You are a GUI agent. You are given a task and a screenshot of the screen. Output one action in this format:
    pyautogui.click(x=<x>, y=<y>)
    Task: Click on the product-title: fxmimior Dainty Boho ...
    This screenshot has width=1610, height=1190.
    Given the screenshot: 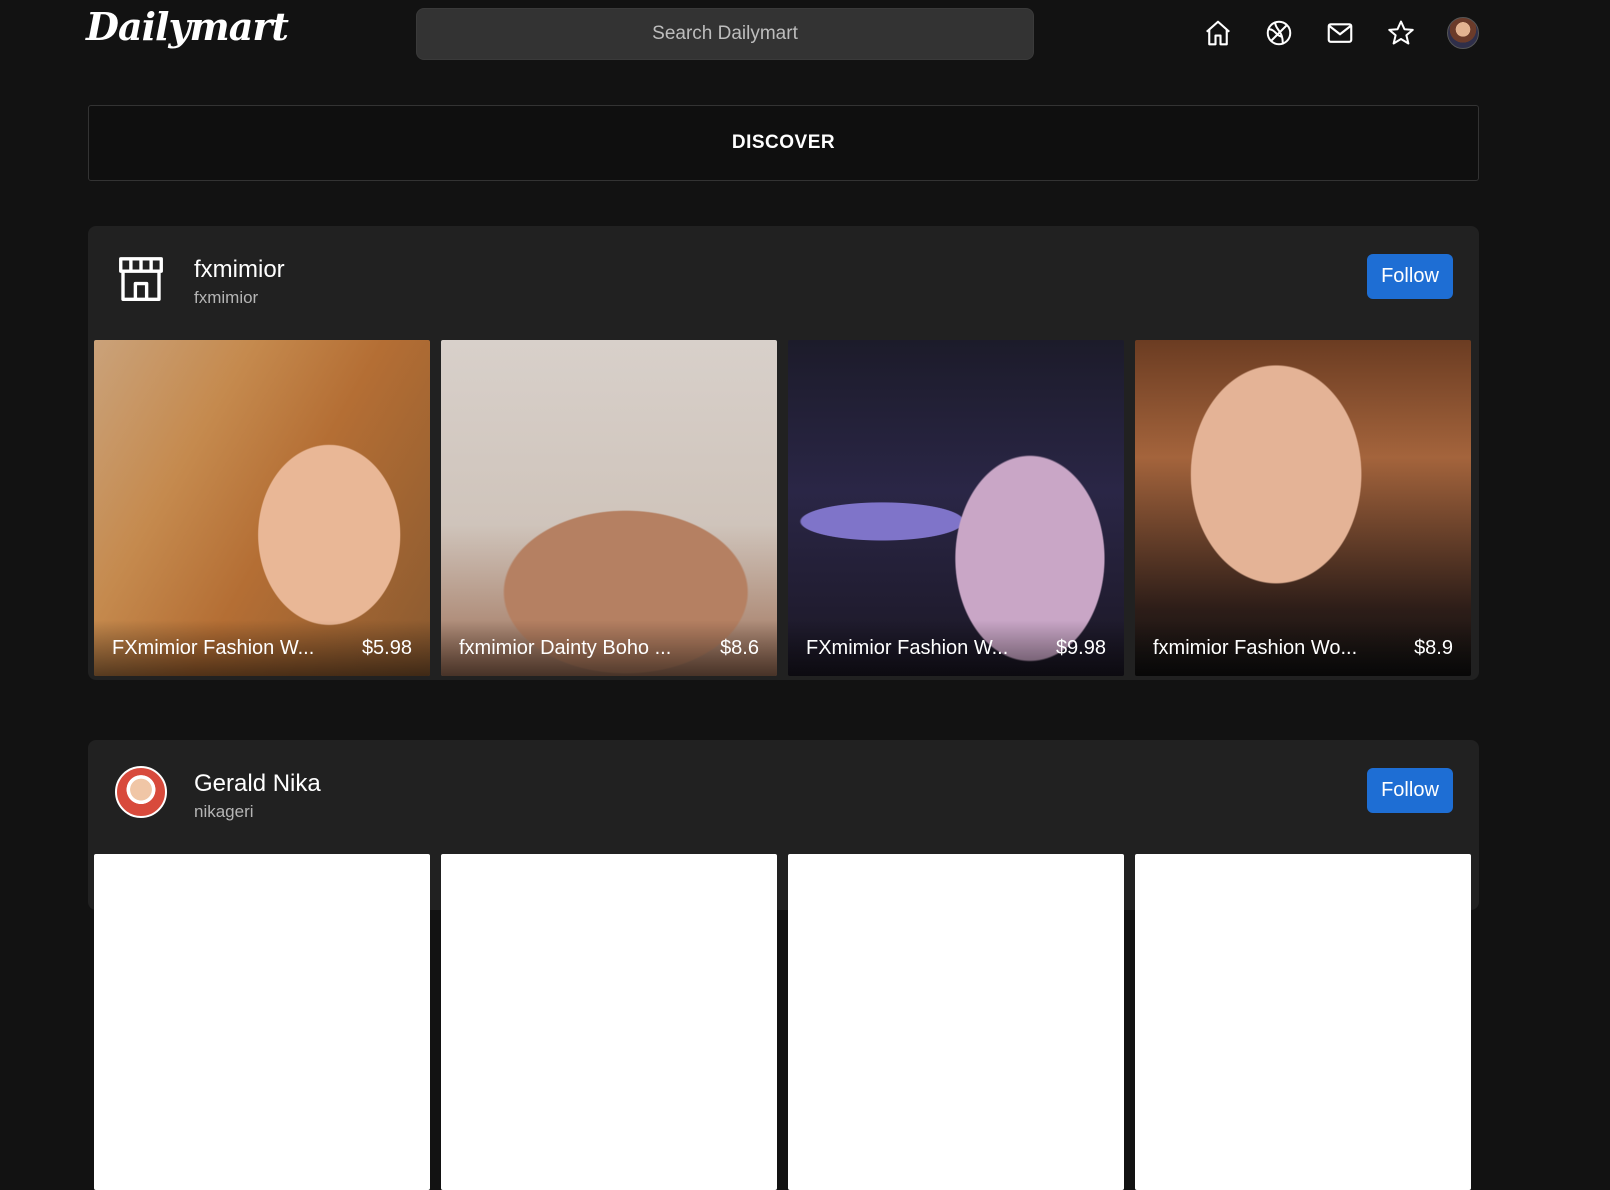 What is the action you would take?
    pyautogui.click(x=565, y=647)
    